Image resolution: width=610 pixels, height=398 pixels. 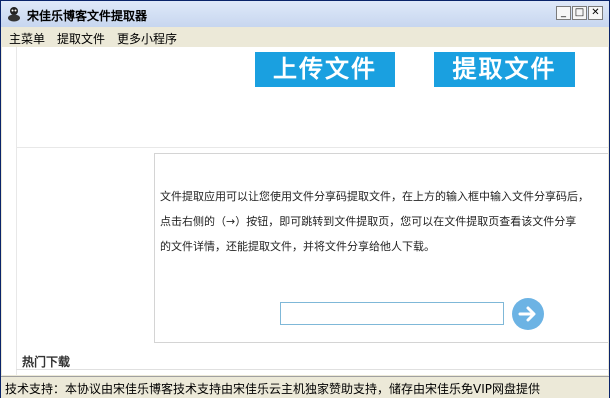 I want to click on menu-main: 主菜单, so click(x=27, y=38).